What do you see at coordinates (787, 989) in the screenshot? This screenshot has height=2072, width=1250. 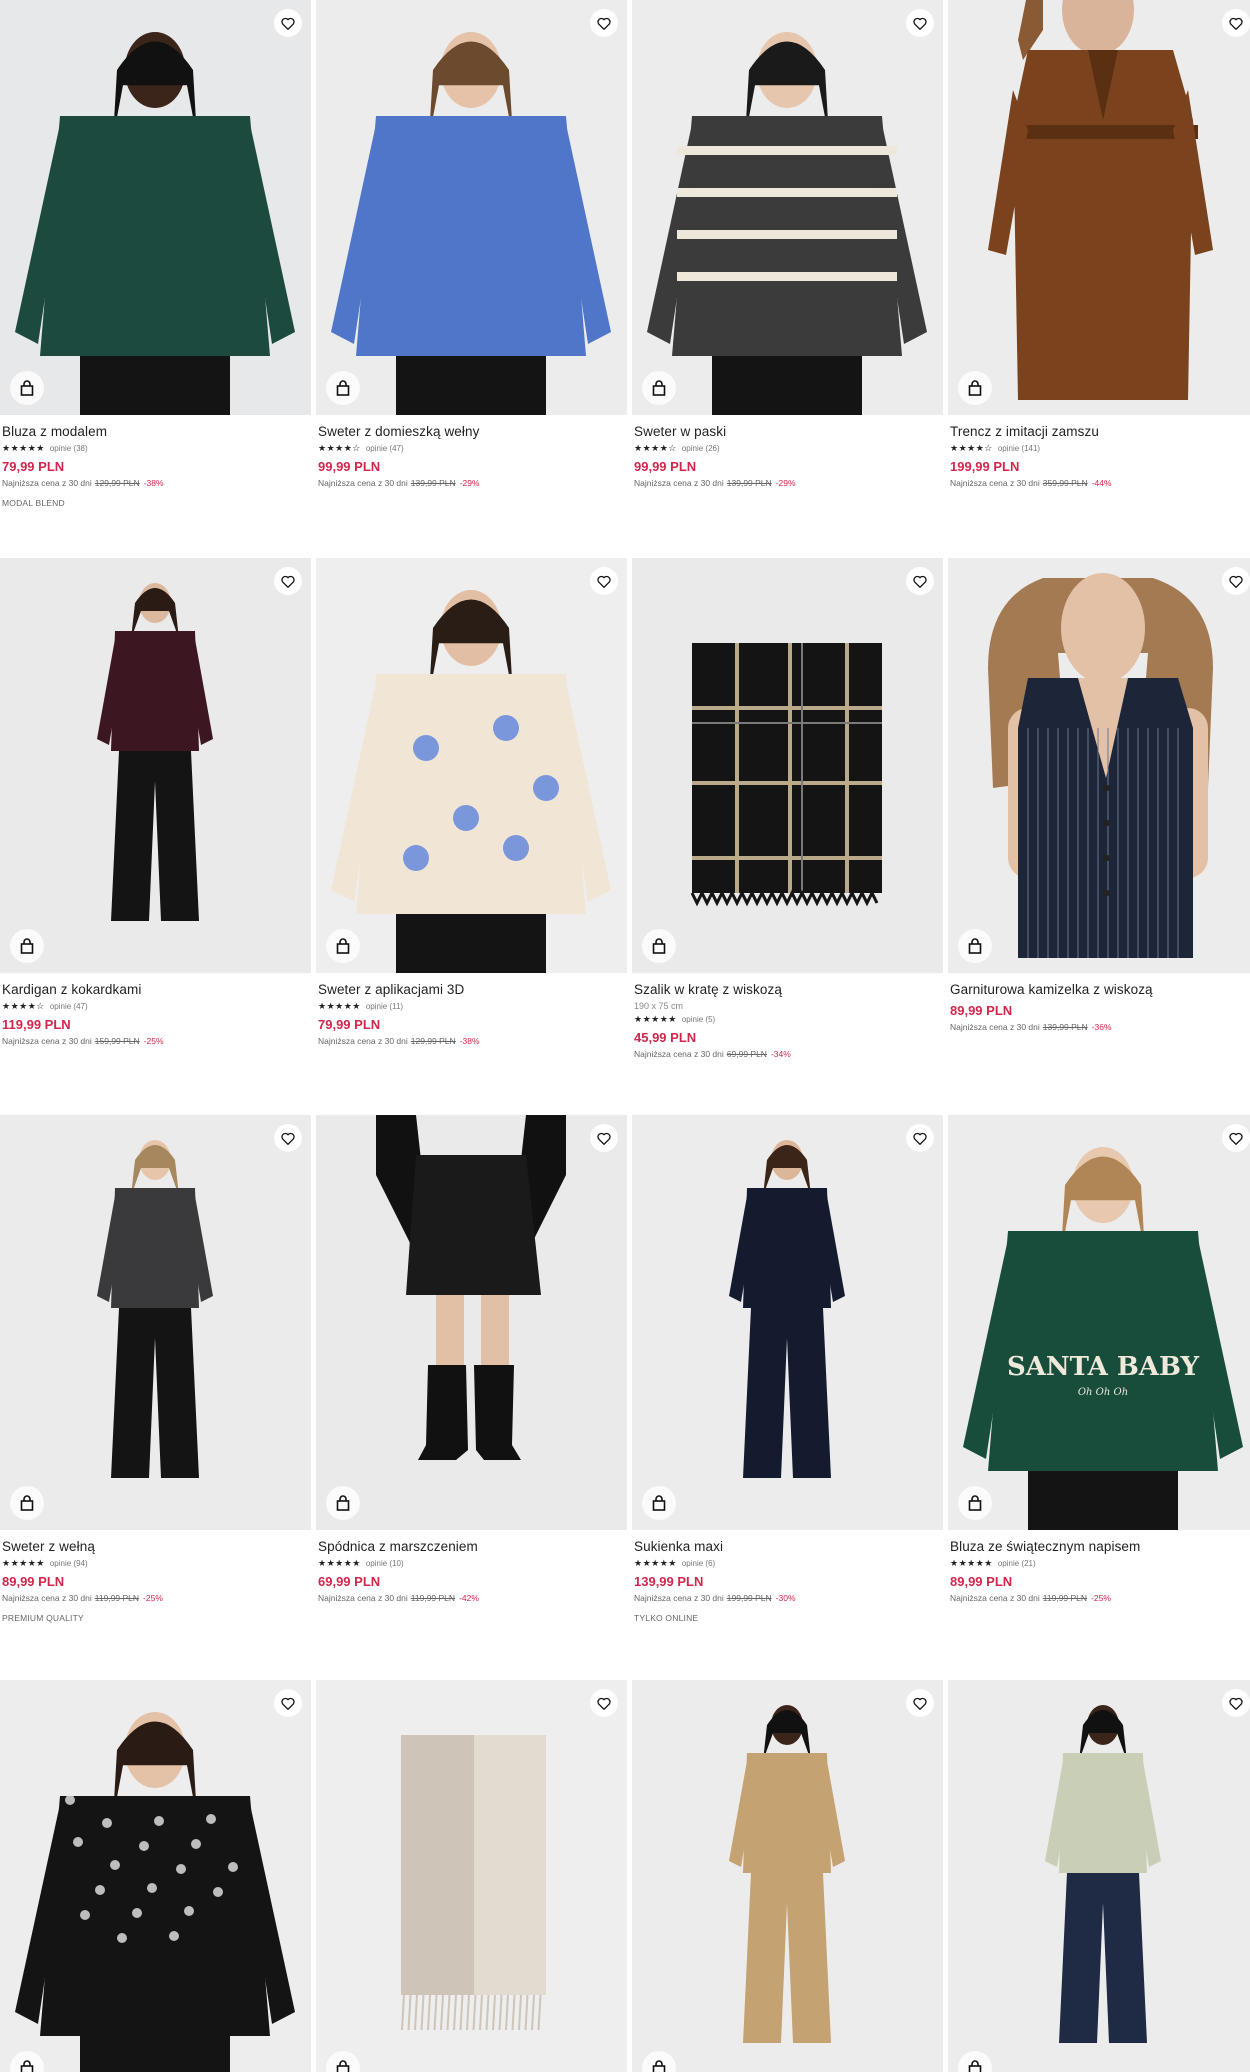 I see `product-name: Szalik w kratę z wiskozą` at bounding box center [787, 989].